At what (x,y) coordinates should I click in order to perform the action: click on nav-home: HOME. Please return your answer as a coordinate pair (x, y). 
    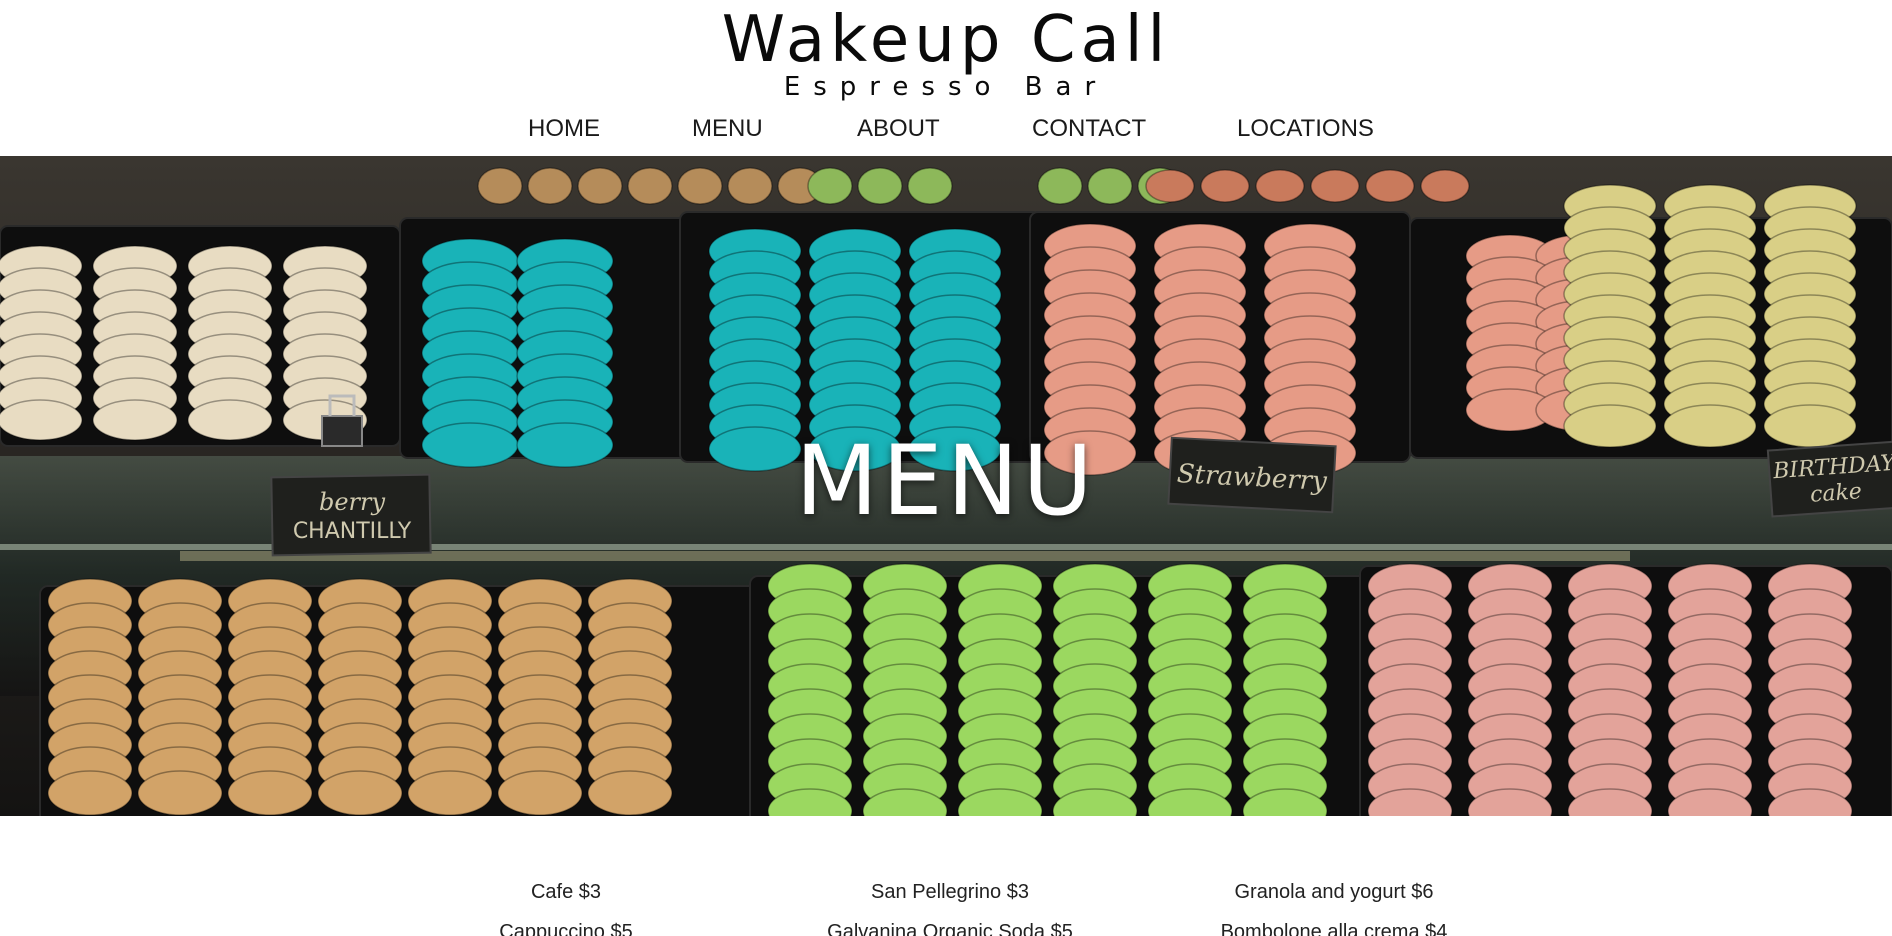
    Looking at the image, I should click on (564, 129).